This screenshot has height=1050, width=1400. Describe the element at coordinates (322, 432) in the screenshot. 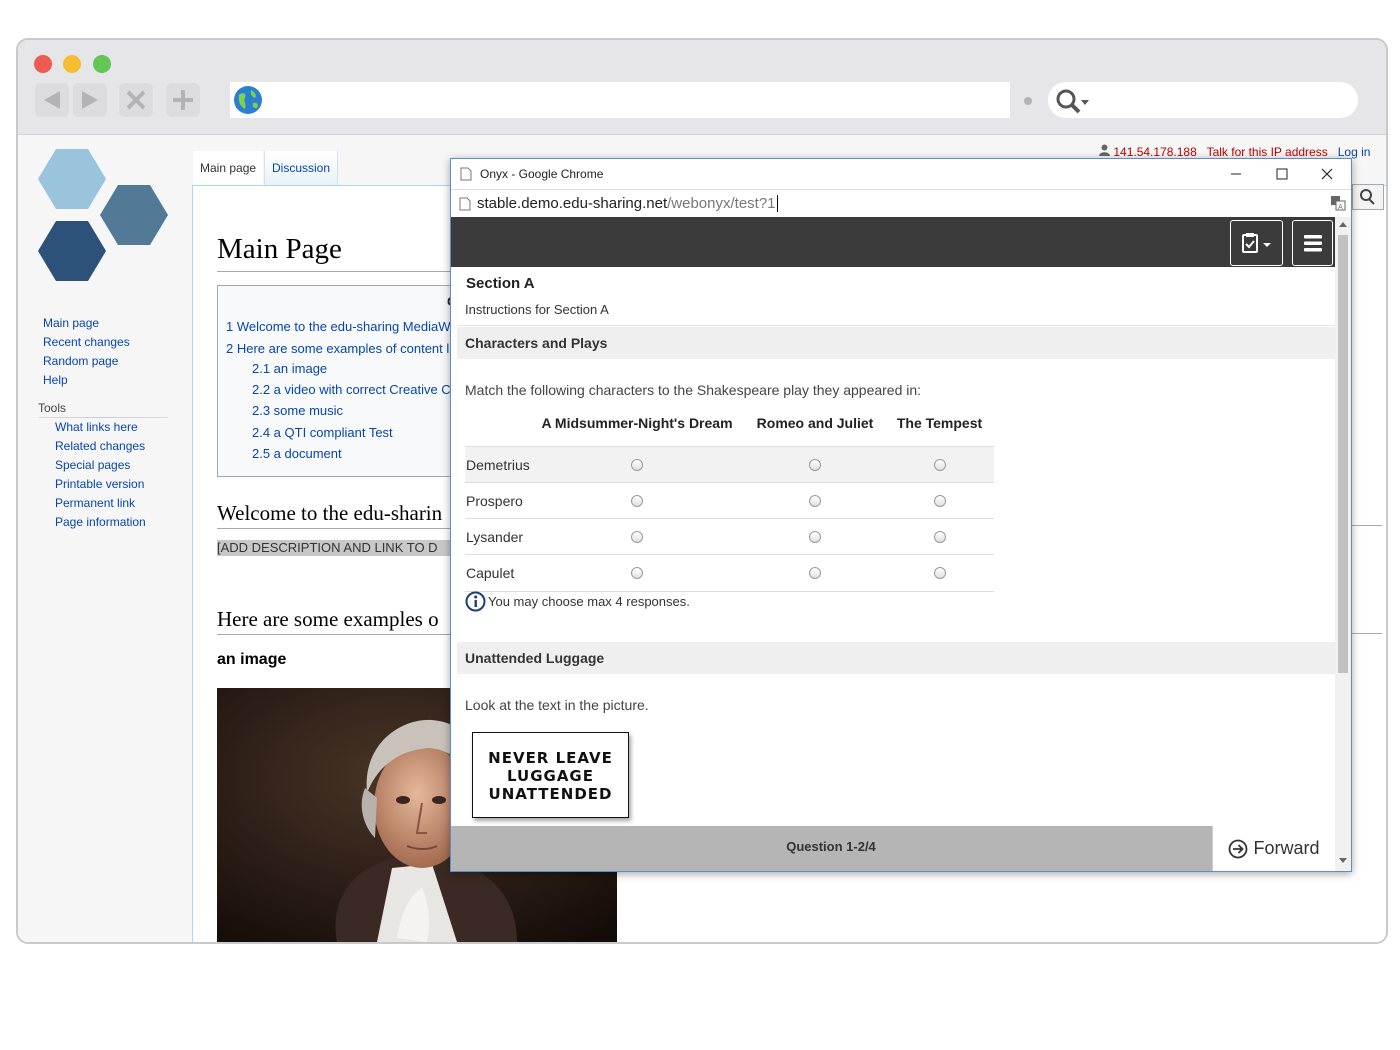

I see `toc-item-2-4: 2.4 a QTI compliant Test` at that location.